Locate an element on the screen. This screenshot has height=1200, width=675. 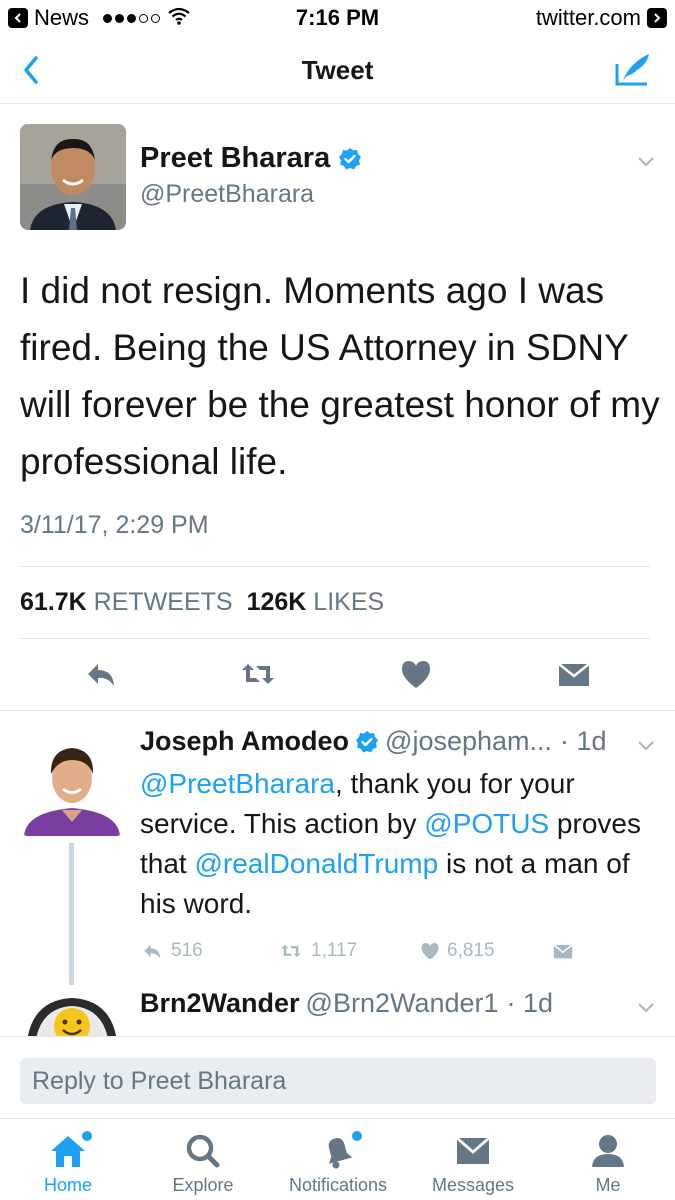
compose-feather-icon is located at coordinates (632, 70).